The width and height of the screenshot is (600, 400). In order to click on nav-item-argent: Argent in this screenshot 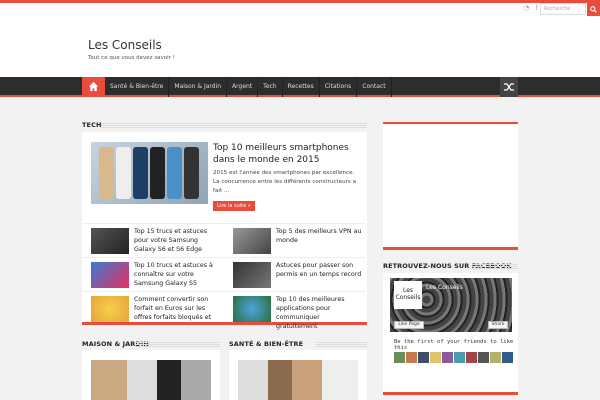, I will do `click(243, 87)`.